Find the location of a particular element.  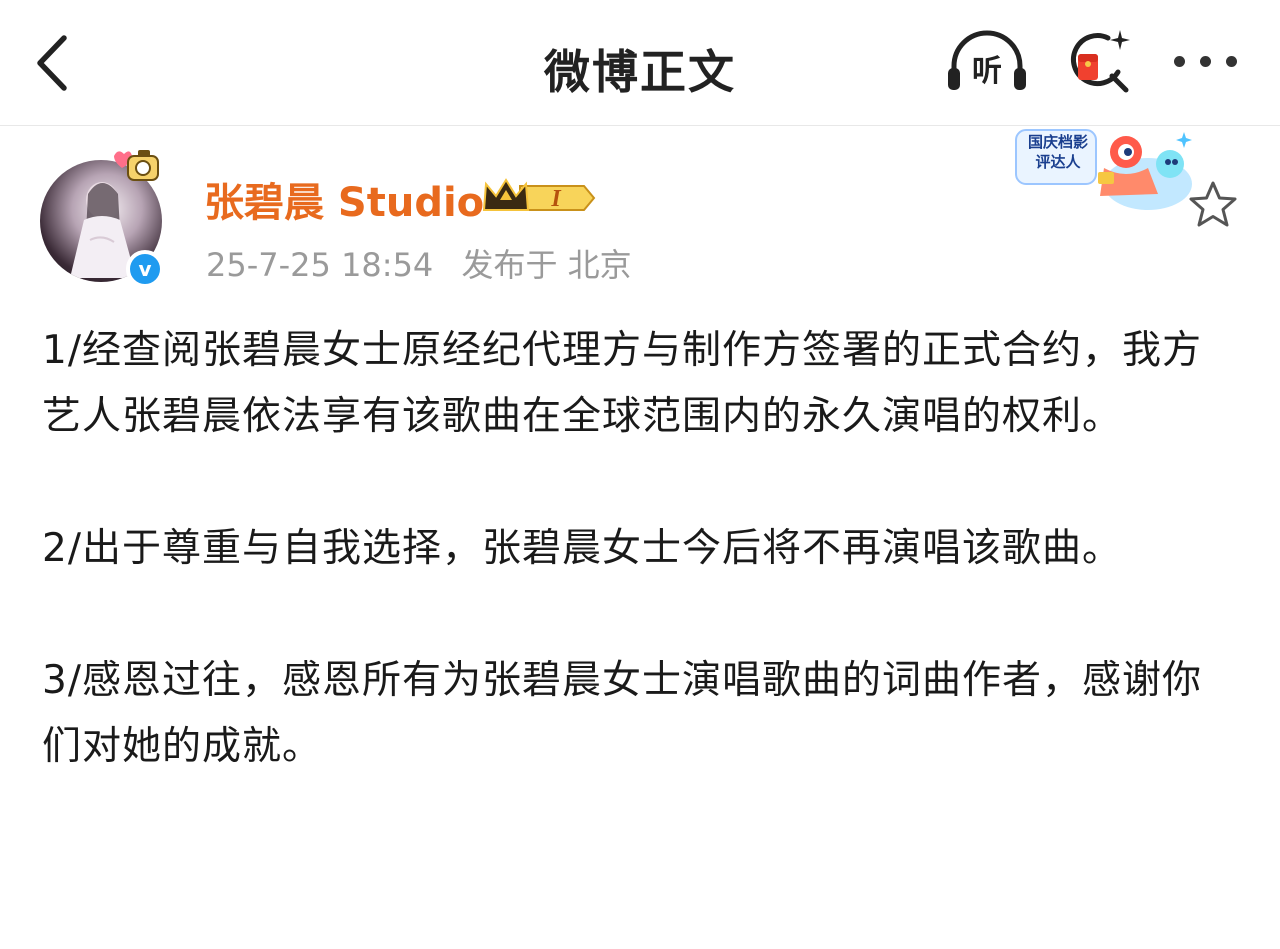

post-timestamp: 25-7-25 18:54 is located at coordinates (320, 265).